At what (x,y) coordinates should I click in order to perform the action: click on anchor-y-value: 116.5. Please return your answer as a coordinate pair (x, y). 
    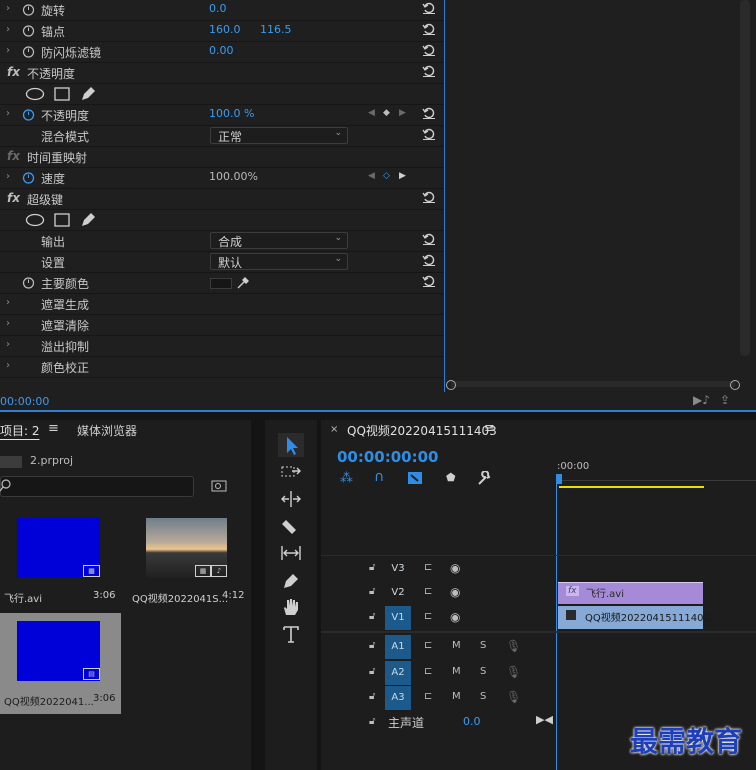
    Looking at the image, I should click on (276, 29).